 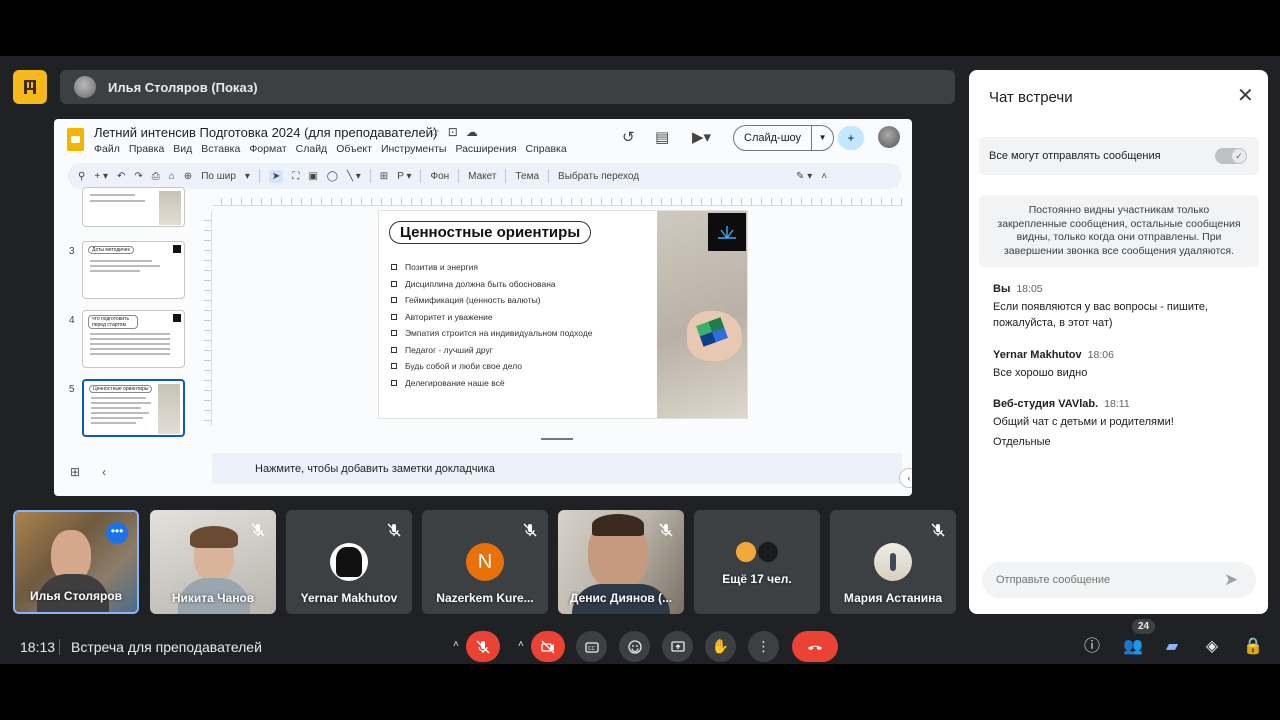 I want to click on close-icon: ✕, so click(x=1245, y=96).